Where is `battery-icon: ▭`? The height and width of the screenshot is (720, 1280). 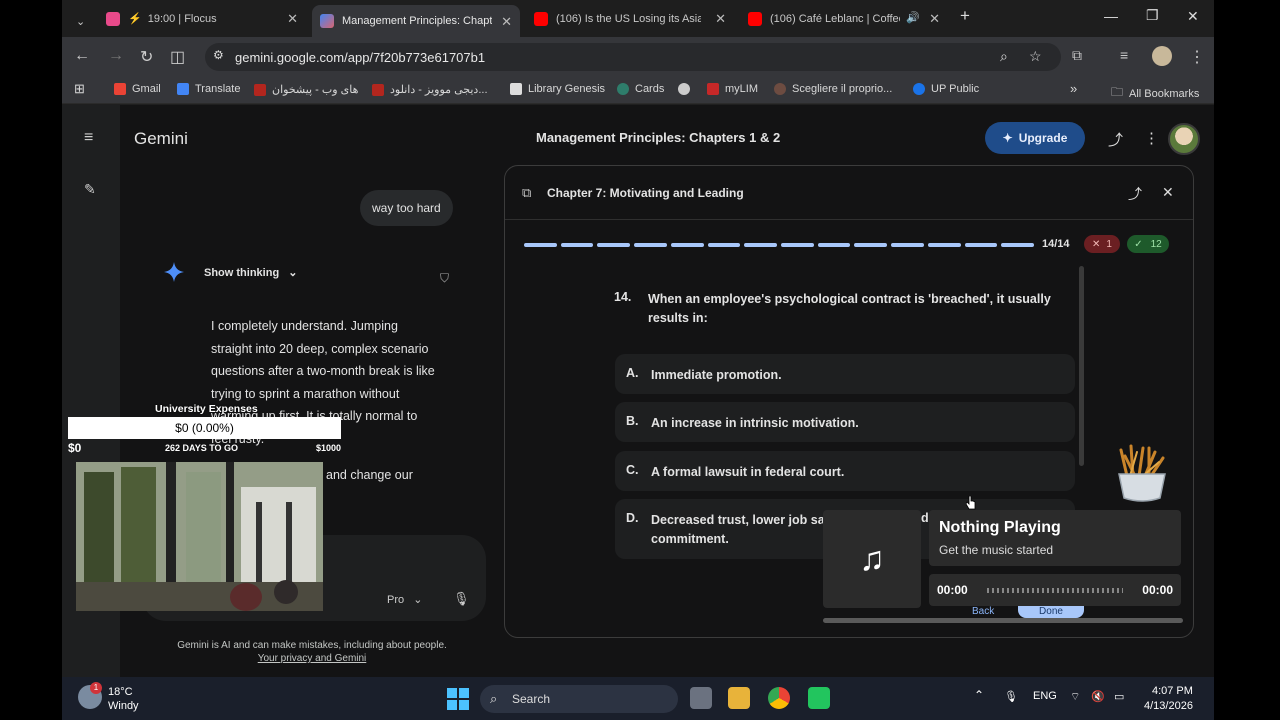
battery-icon: ▭ is located at coordinates (1119, 696).